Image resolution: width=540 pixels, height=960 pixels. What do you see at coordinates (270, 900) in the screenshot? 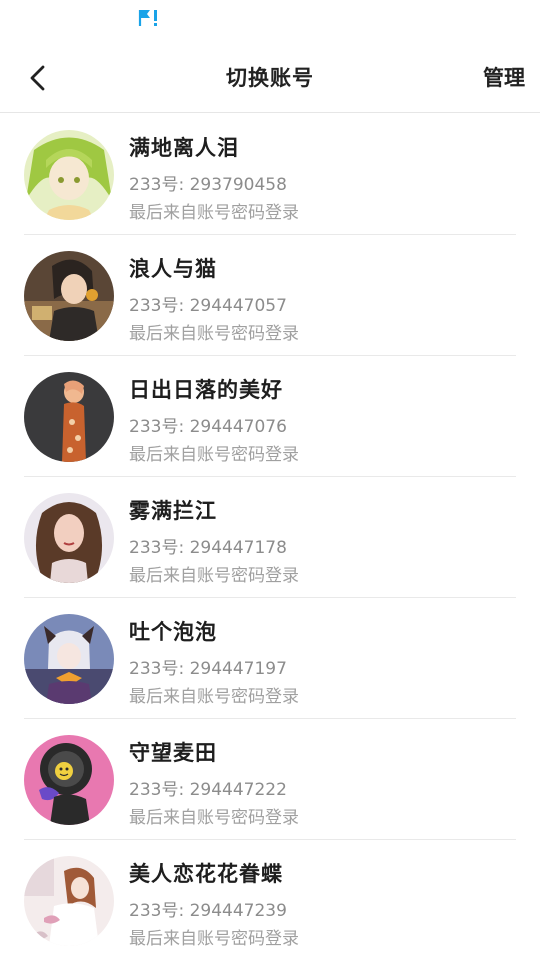
I see `account-item: 美人恋花花眷蝶 233号: 294447239 最后来自账号密码登录` at bounding box center [270, 900].